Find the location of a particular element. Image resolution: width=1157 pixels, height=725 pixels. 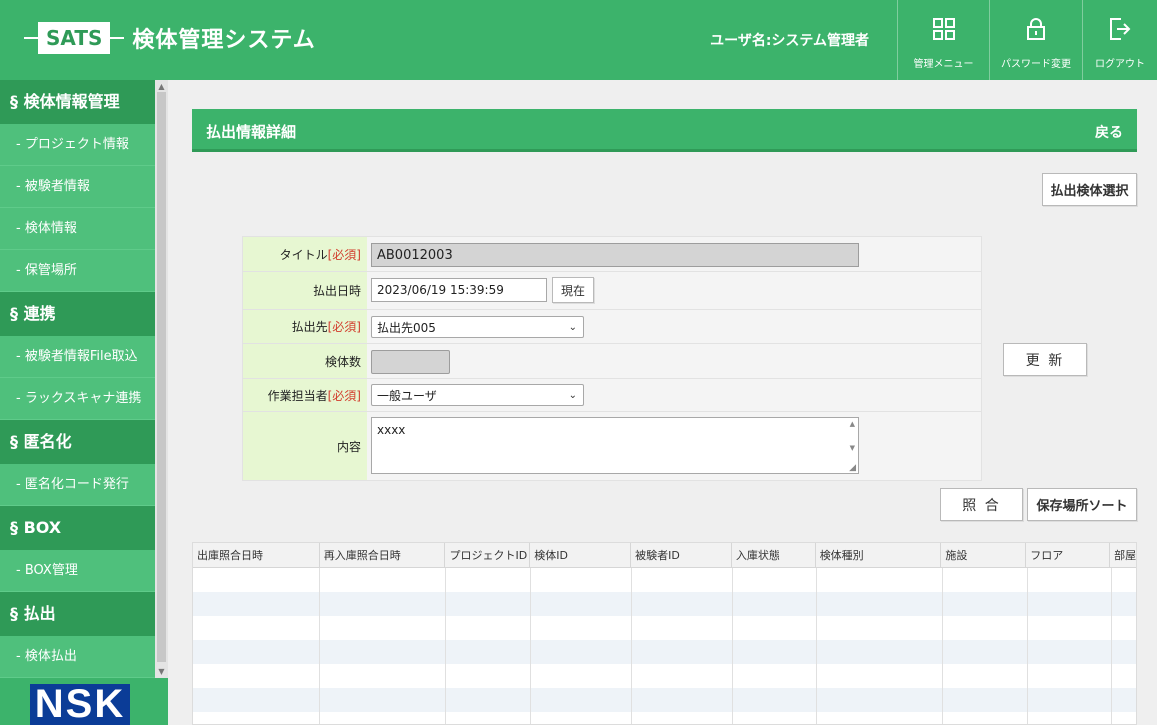

brand-logo: NSK is located at coordinates (80, 704).